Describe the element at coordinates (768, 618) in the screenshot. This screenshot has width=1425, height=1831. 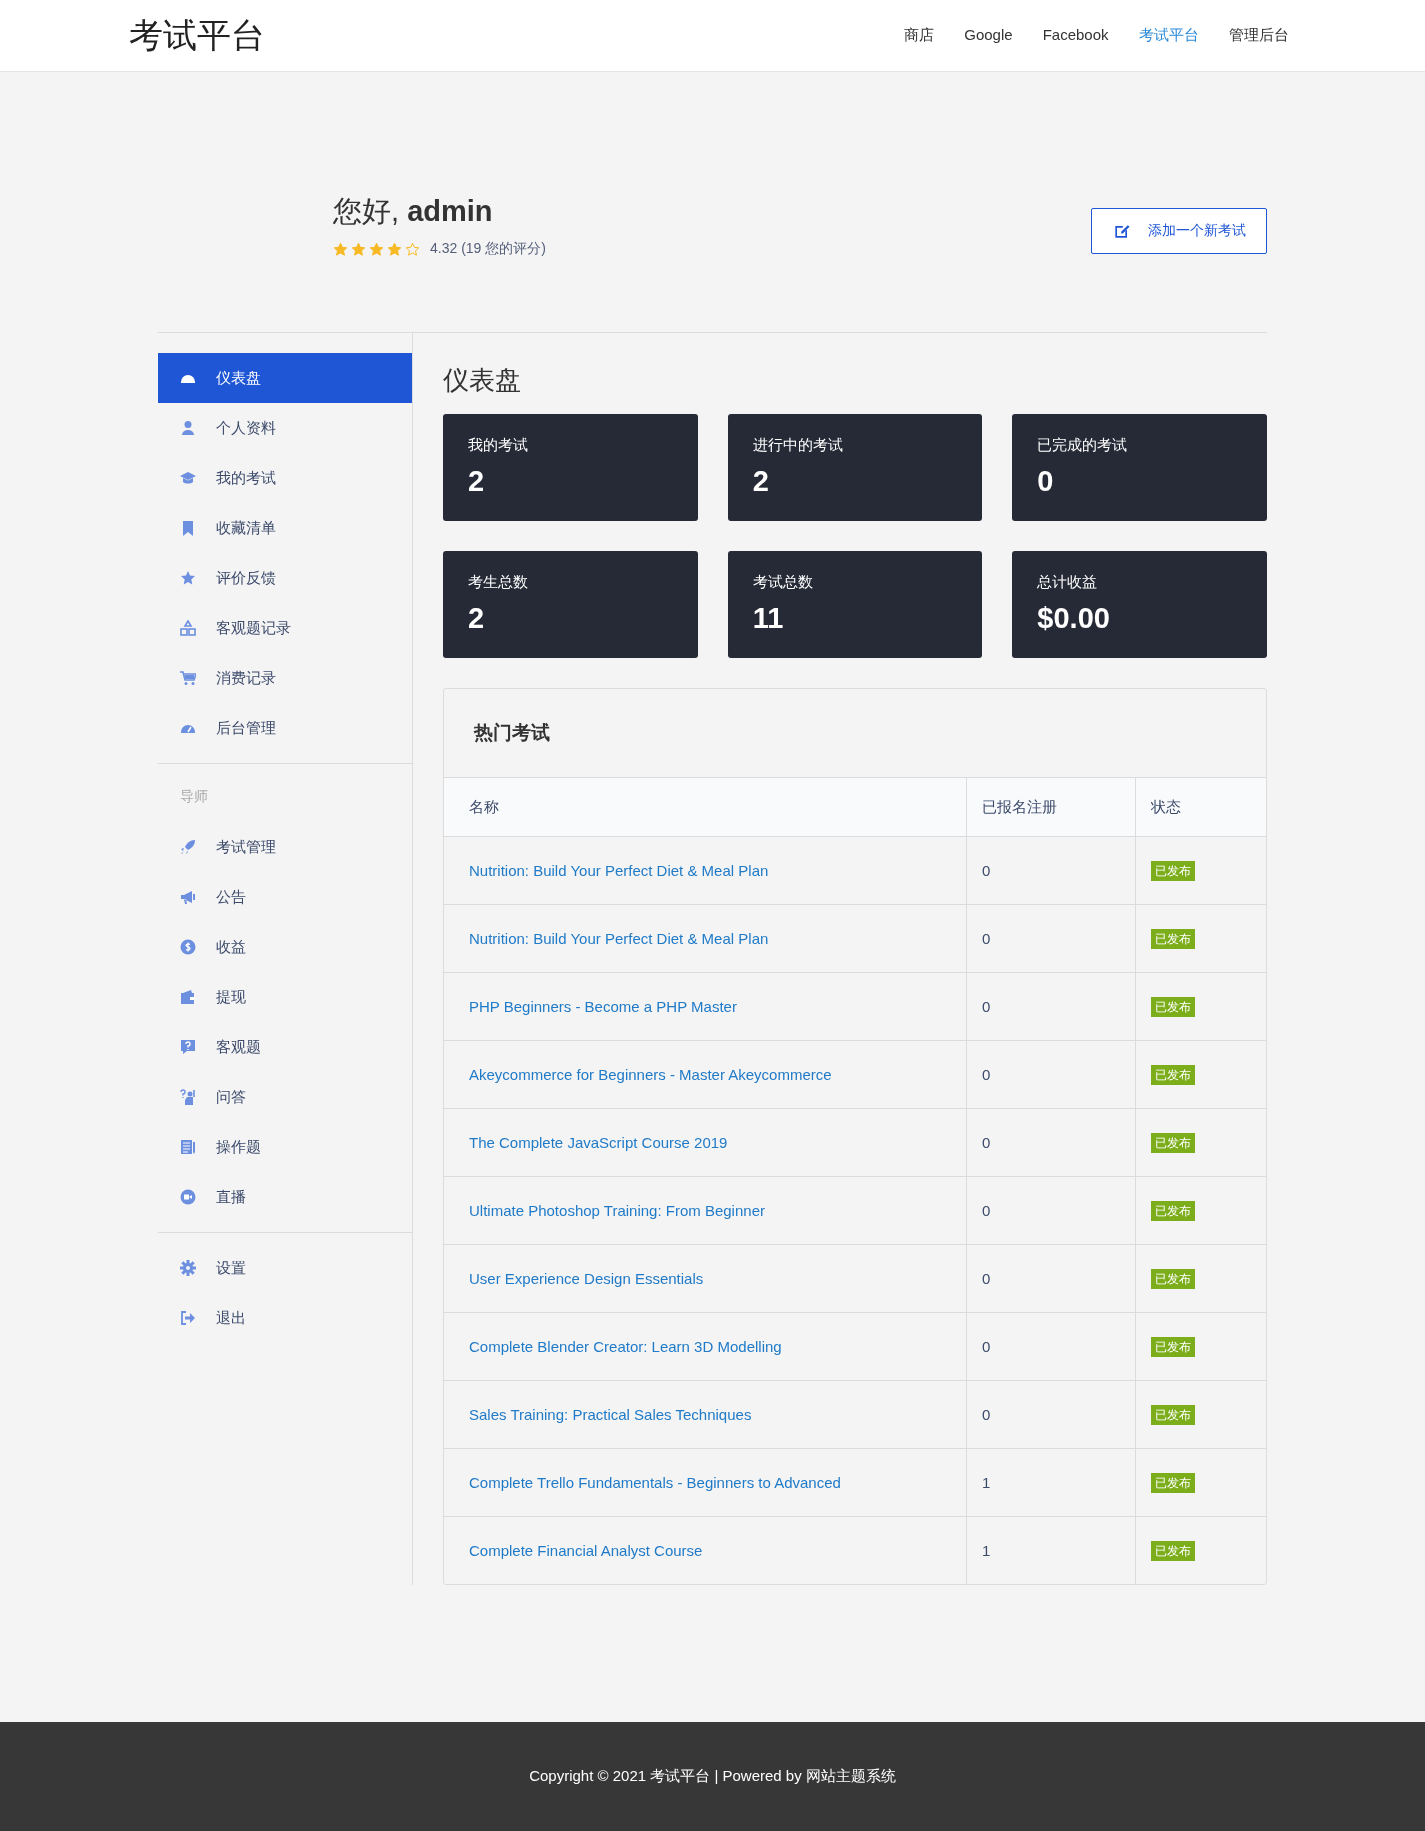
I see `stat-value: 11` at that location.